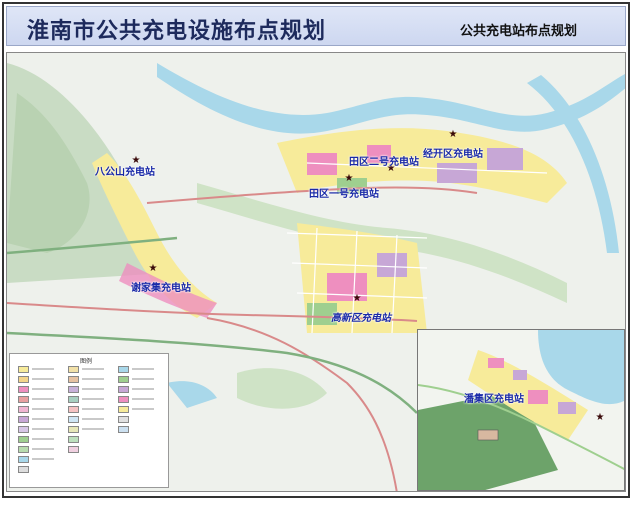 Image resolution: width=634 pixels, height=510 pixels. Describe the element at coordinates (344, 192) in the screenshot. I see `station-label-tianqu1: 田区一号充电站` at that location.